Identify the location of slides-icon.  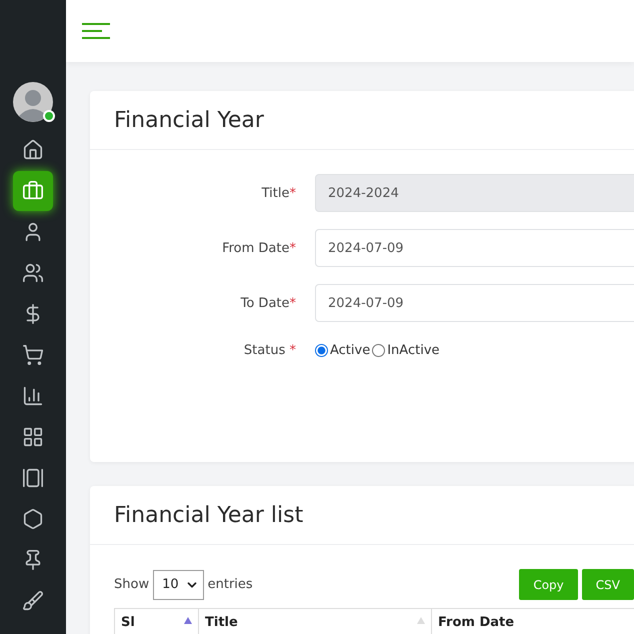
(33, 478).